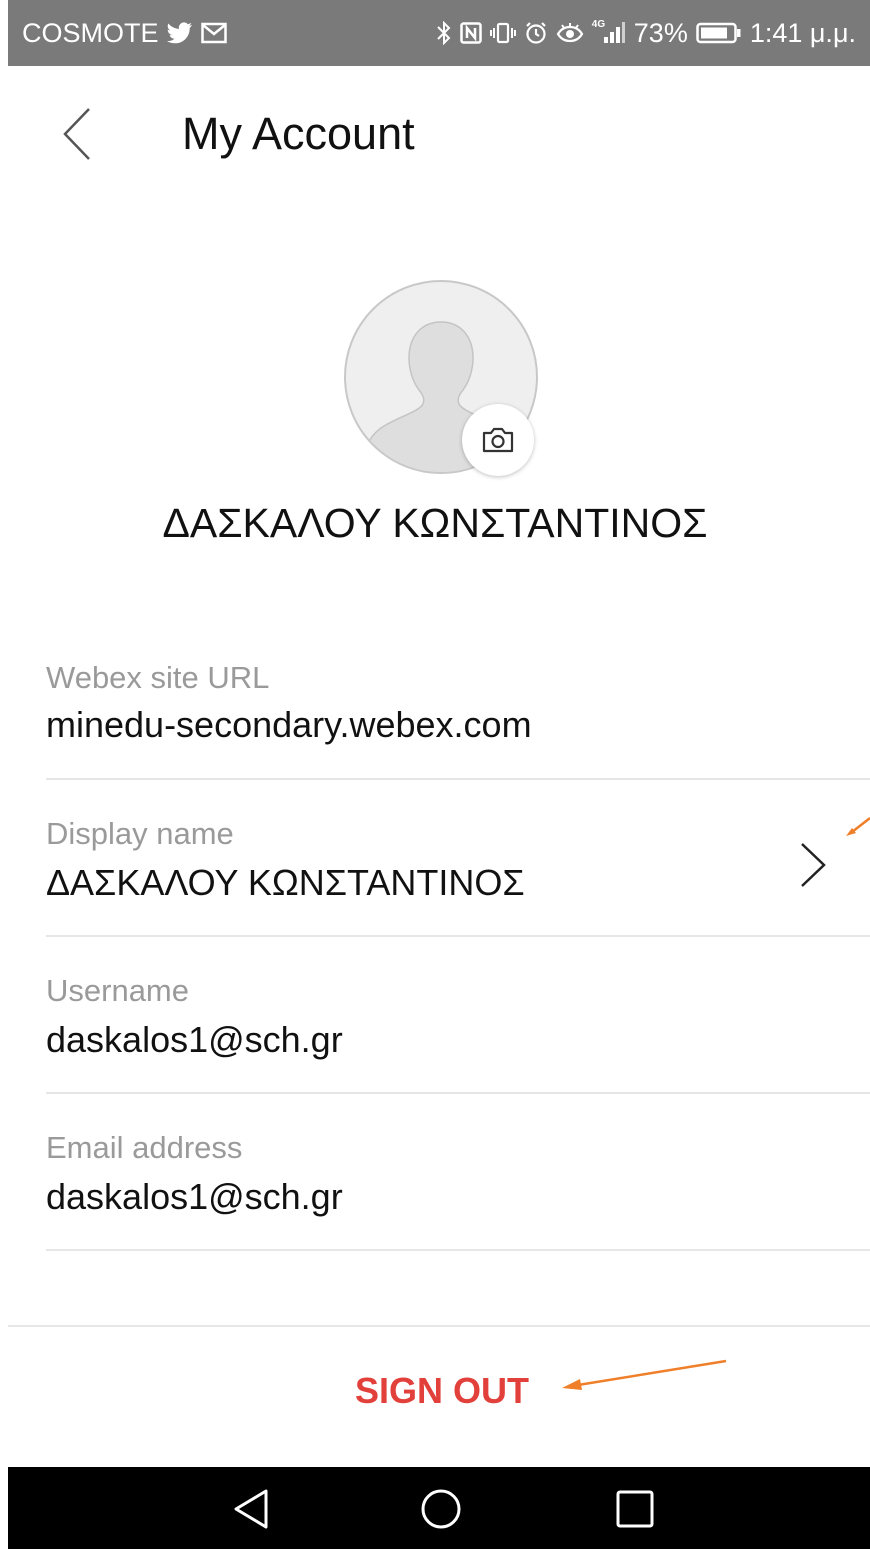  I want to click on system-nav-bar, so click(439, 1508).